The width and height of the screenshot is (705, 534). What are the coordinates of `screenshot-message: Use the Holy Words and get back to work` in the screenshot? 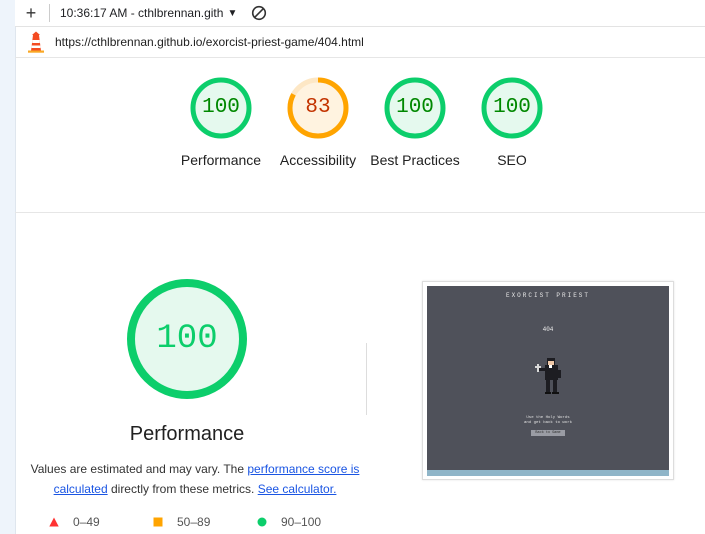 It's located at (548, 421).